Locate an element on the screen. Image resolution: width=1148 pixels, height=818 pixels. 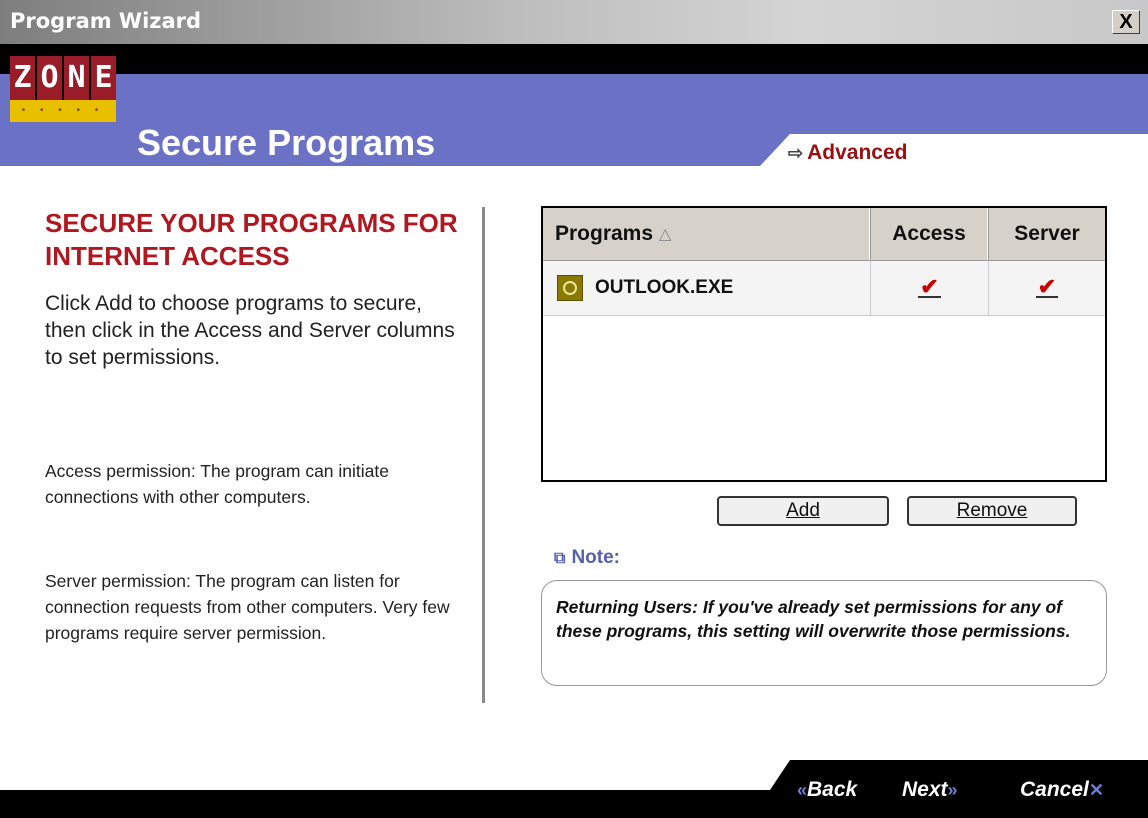
advanced-link: ⇨ Advanced is located at coordinates (847, 153).